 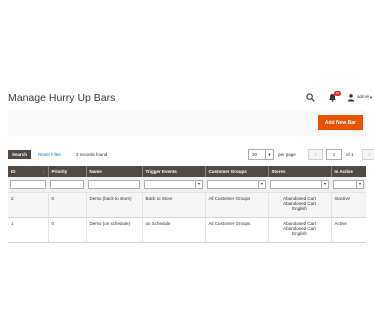 I want to click on cell-id: 1, so click(x=28, y=230).